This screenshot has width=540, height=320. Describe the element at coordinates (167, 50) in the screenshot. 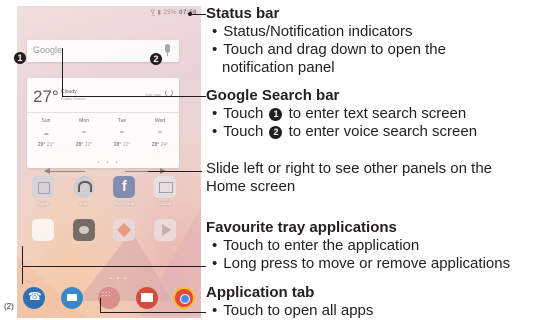

I see `microphone-icon` at that location.